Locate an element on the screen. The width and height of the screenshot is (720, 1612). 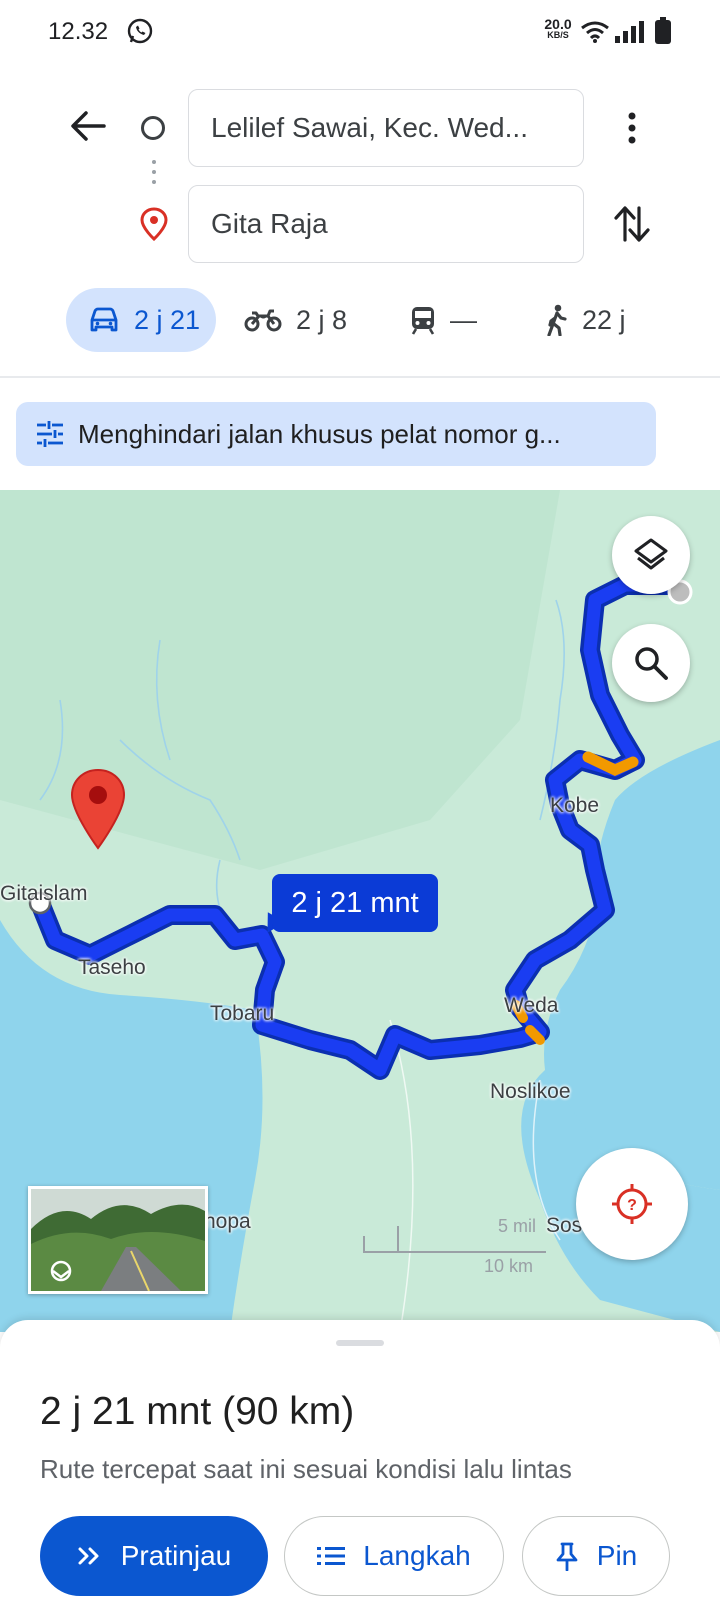
scale-km: 10 km is located at coordinates (509, 1266).